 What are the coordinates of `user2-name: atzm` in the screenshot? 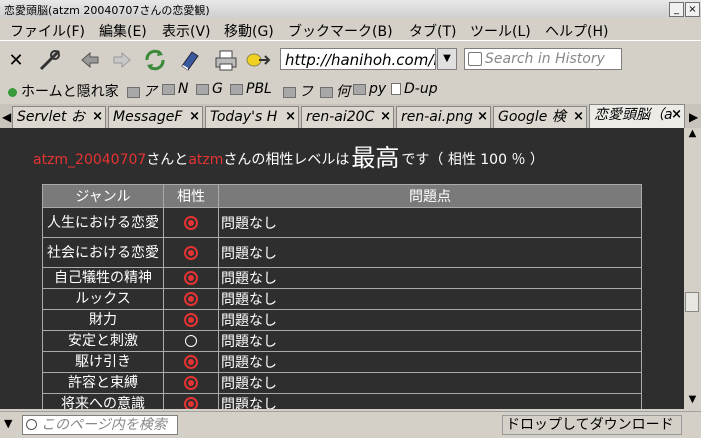 It's located at (206, 160).